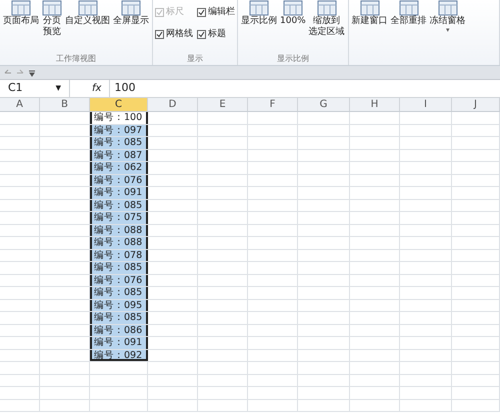 Image resolution: width=500 pixels, height=419 pixels. Describe the element at coordinates (21, 26) in the screenshot. I see `ribbon-button: 页面布局` at that location.